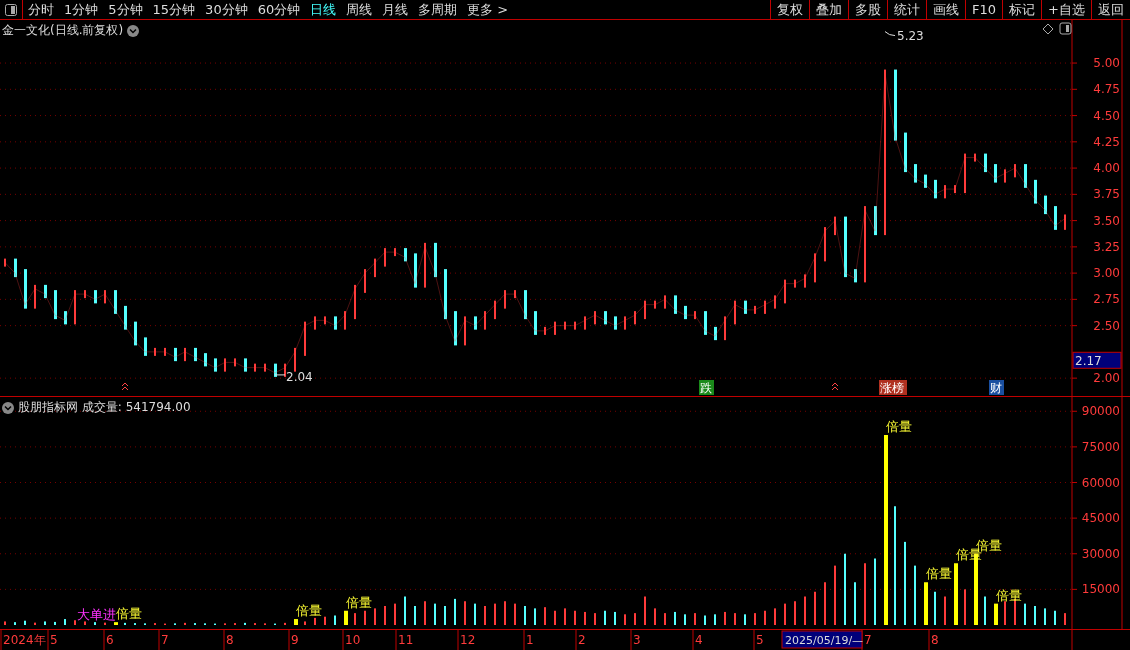  I want to click on toolbar-button: 统计, so click(907, 9).